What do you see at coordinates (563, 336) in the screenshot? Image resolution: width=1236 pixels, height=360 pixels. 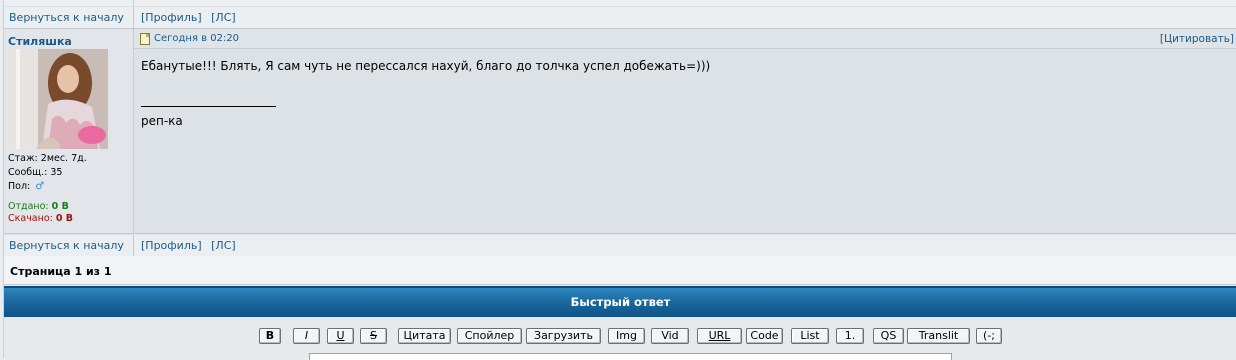 I see `upload-button: Загрузить` at bounding box center [563, 336].